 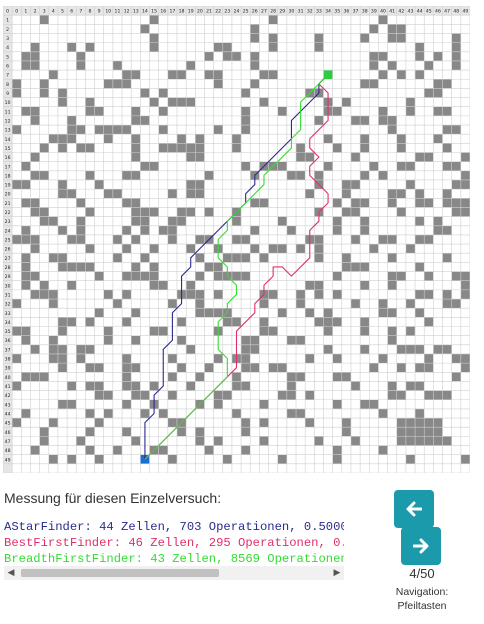 I want to click on next-button, so click(x=421, y=546).